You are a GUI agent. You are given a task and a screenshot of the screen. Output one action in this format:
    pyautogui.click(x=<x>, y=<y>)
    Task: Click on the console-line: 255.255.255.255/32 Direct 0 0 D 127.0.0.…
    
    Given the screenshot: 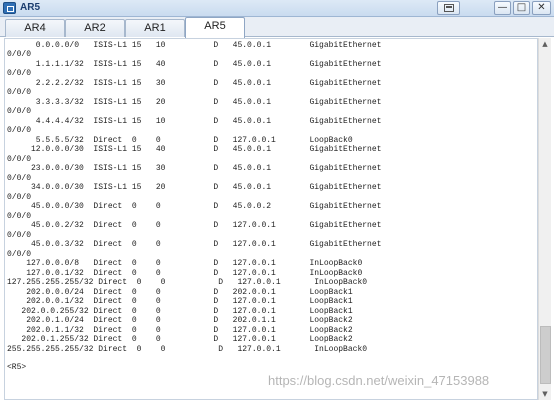 What is the action you would take?
    pyautogui.click(x=187, y=349)
    